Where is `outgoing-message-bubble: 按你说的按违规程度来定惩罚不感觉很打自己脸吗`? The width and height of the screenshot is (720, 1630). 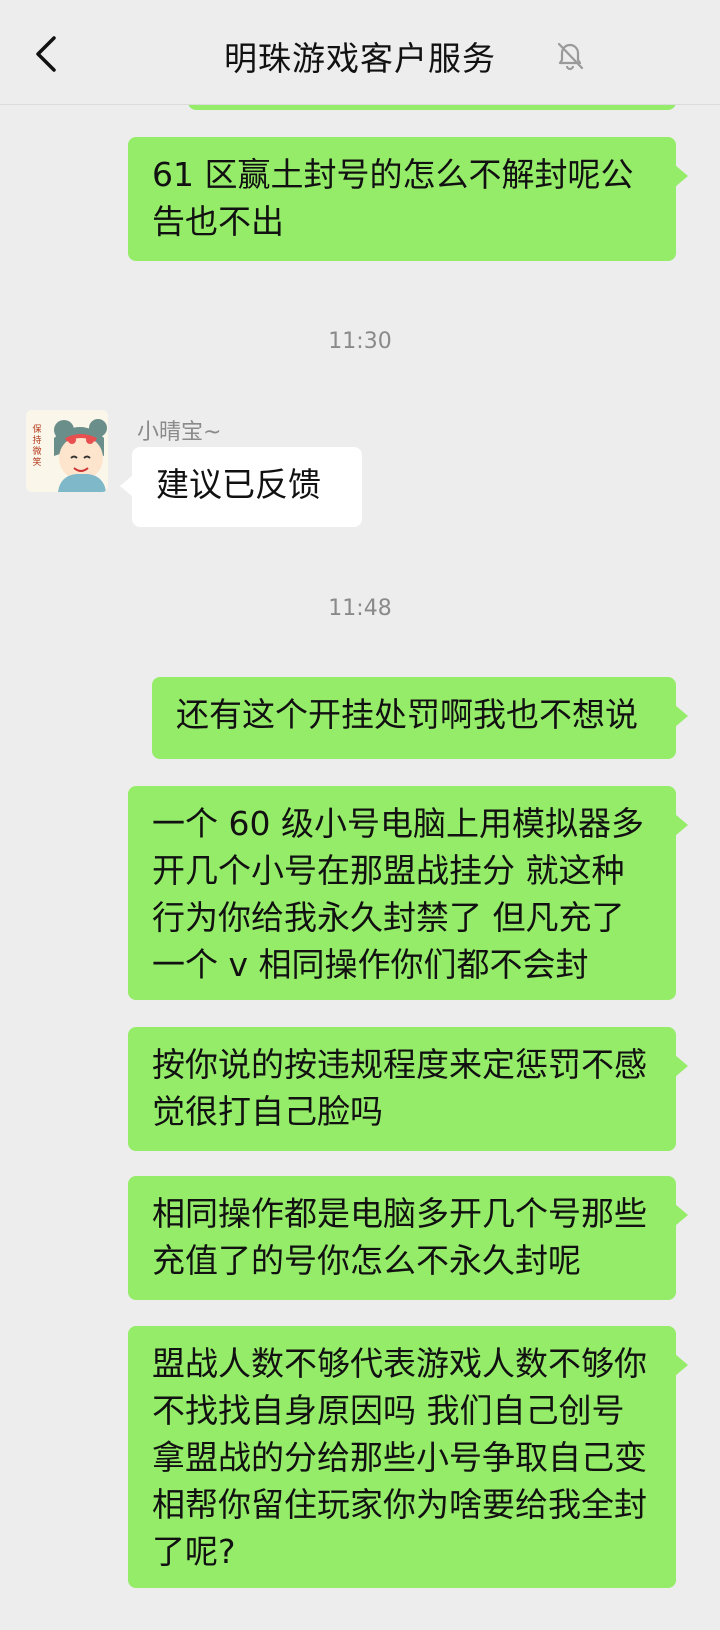 outgoing-message-bubble: 按你说的按违规程度来定惩罚不感觉很打自己脸吗 is located at coordinates (408, 1089).